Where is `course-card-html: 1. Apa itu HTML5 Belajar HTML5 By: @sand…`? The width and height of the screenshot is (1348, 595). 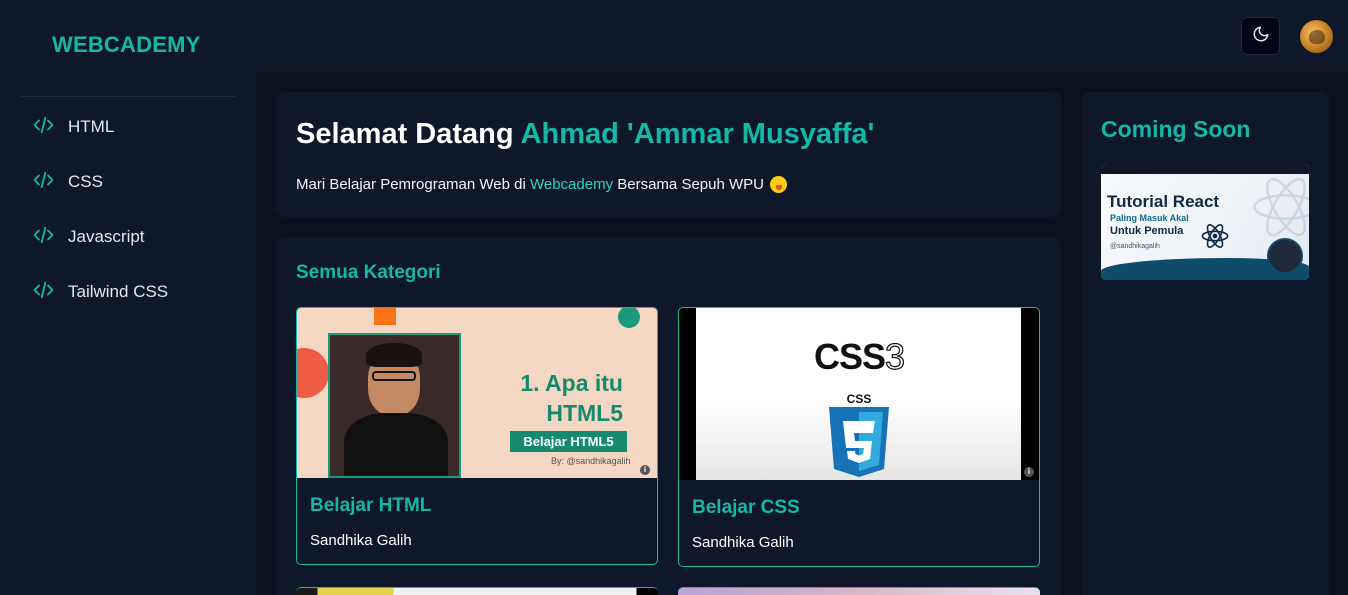 course-card-html: 1. Apa itu HTML5 Belajar HTML5 By: @sand… is located at coordinates (477, 436).